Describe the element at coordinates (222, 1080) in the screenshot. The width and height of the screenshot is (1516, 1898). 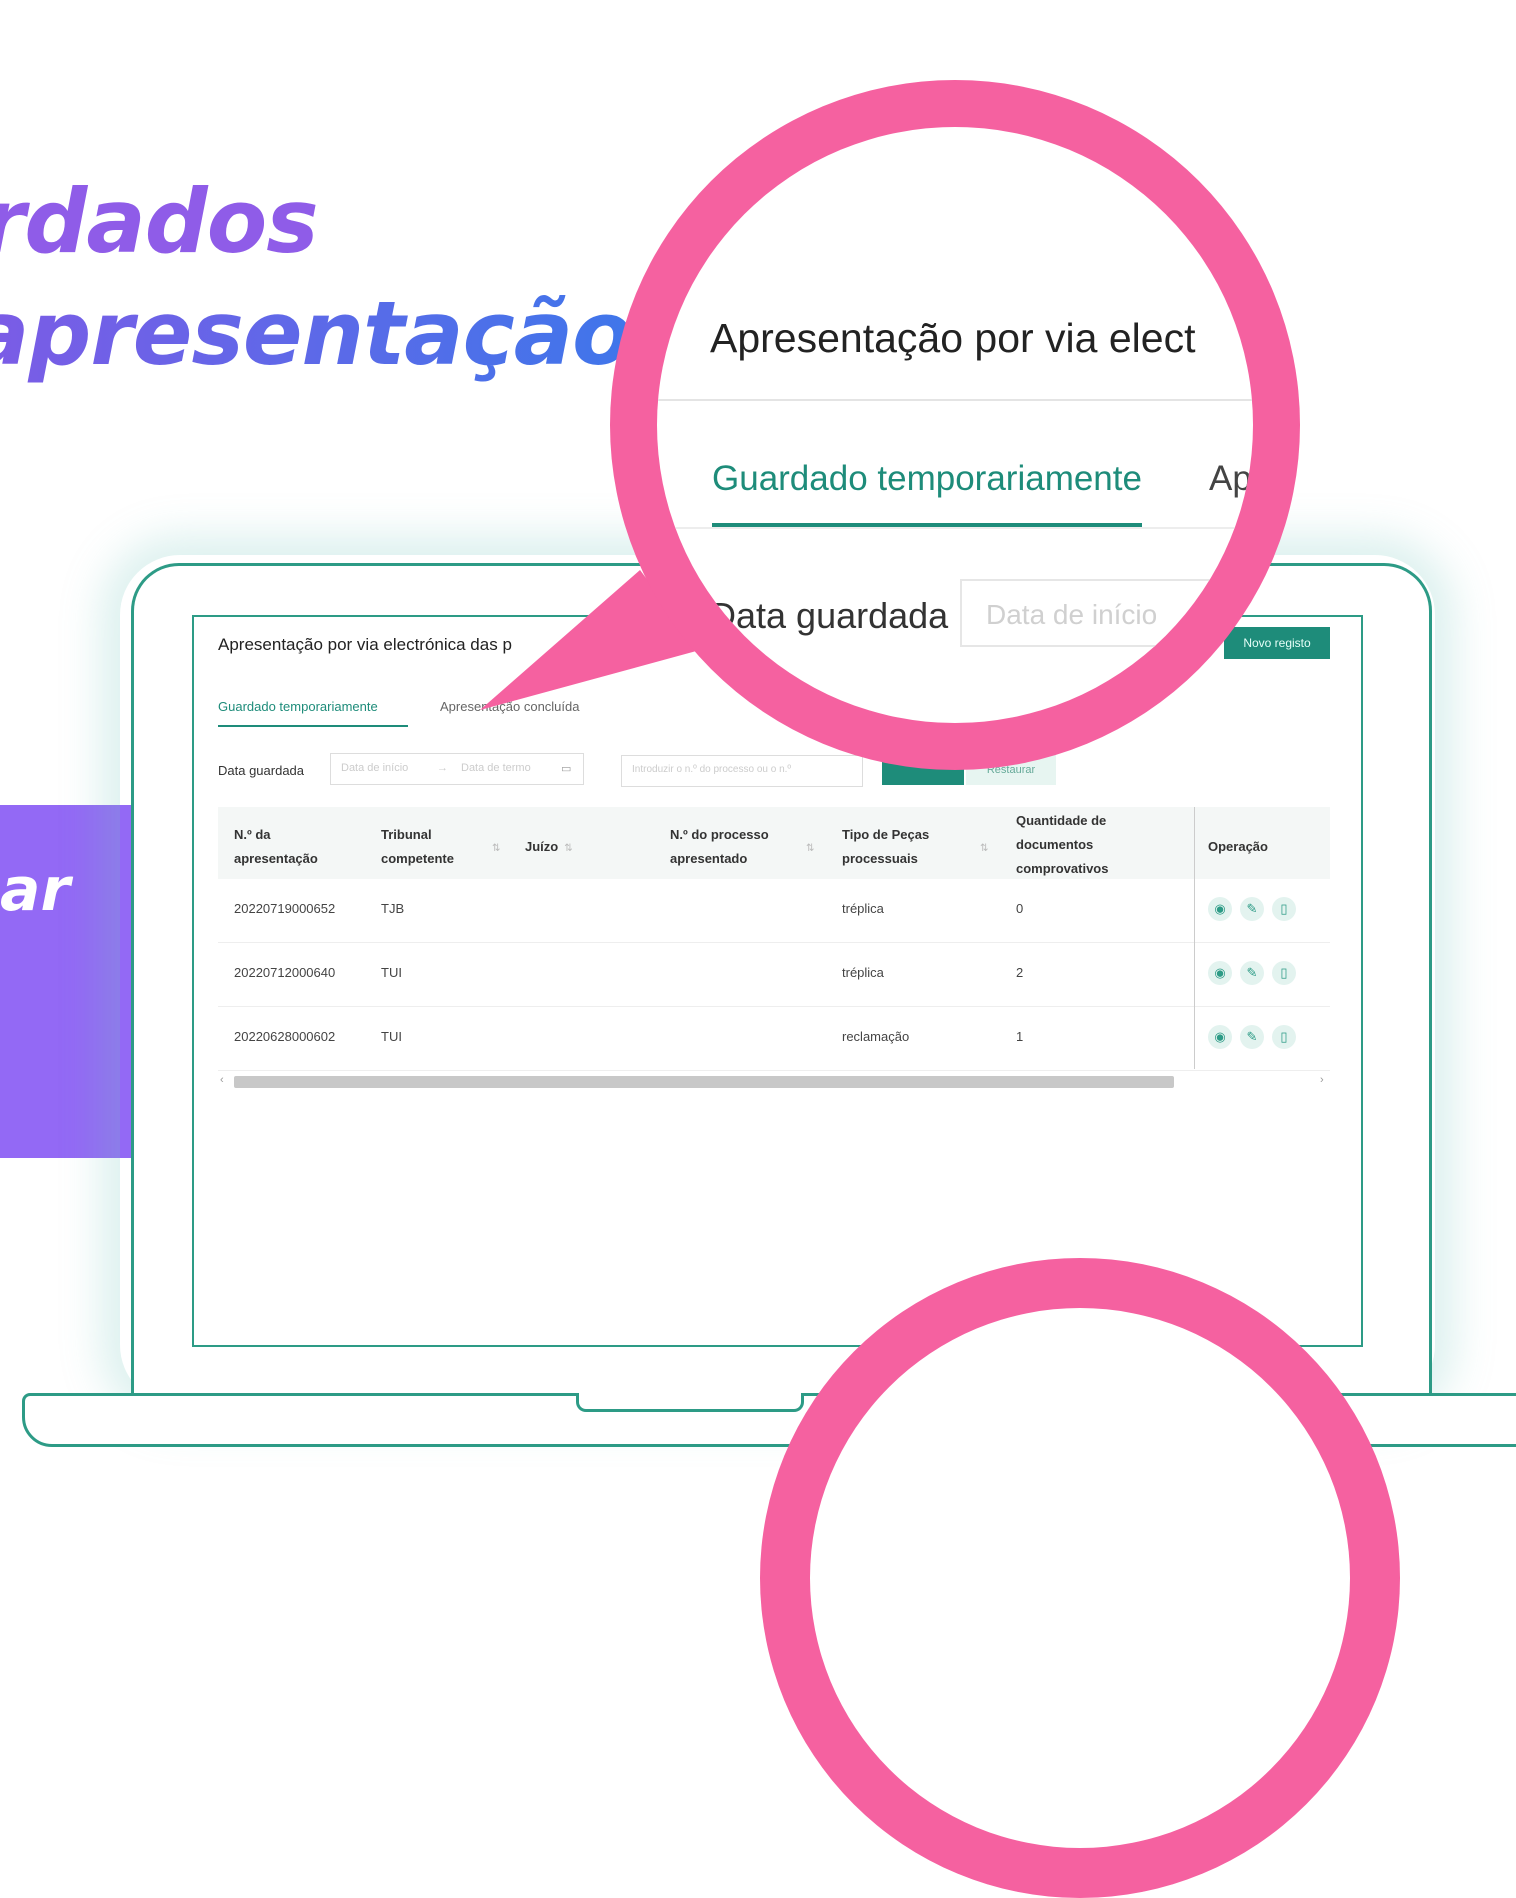
I see `scroll-left-icon: ‹` at that location.